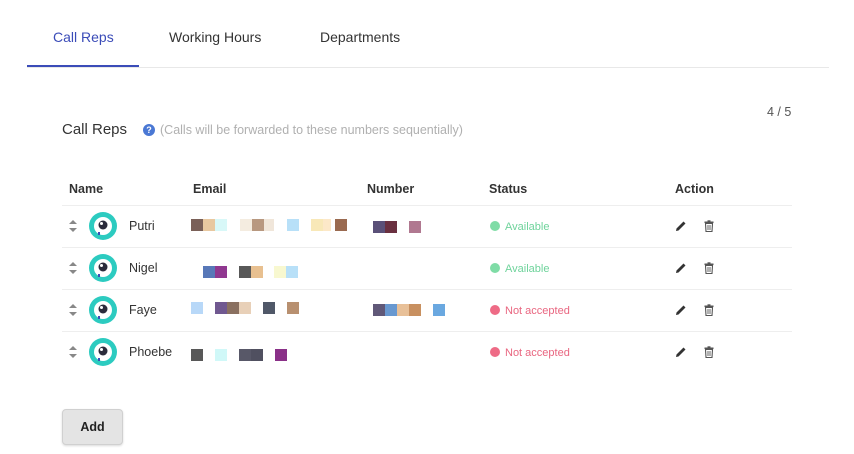 The width and height of the screenshot is (854, 454). I want to click on column-header-status: Status, so click(508, 189).